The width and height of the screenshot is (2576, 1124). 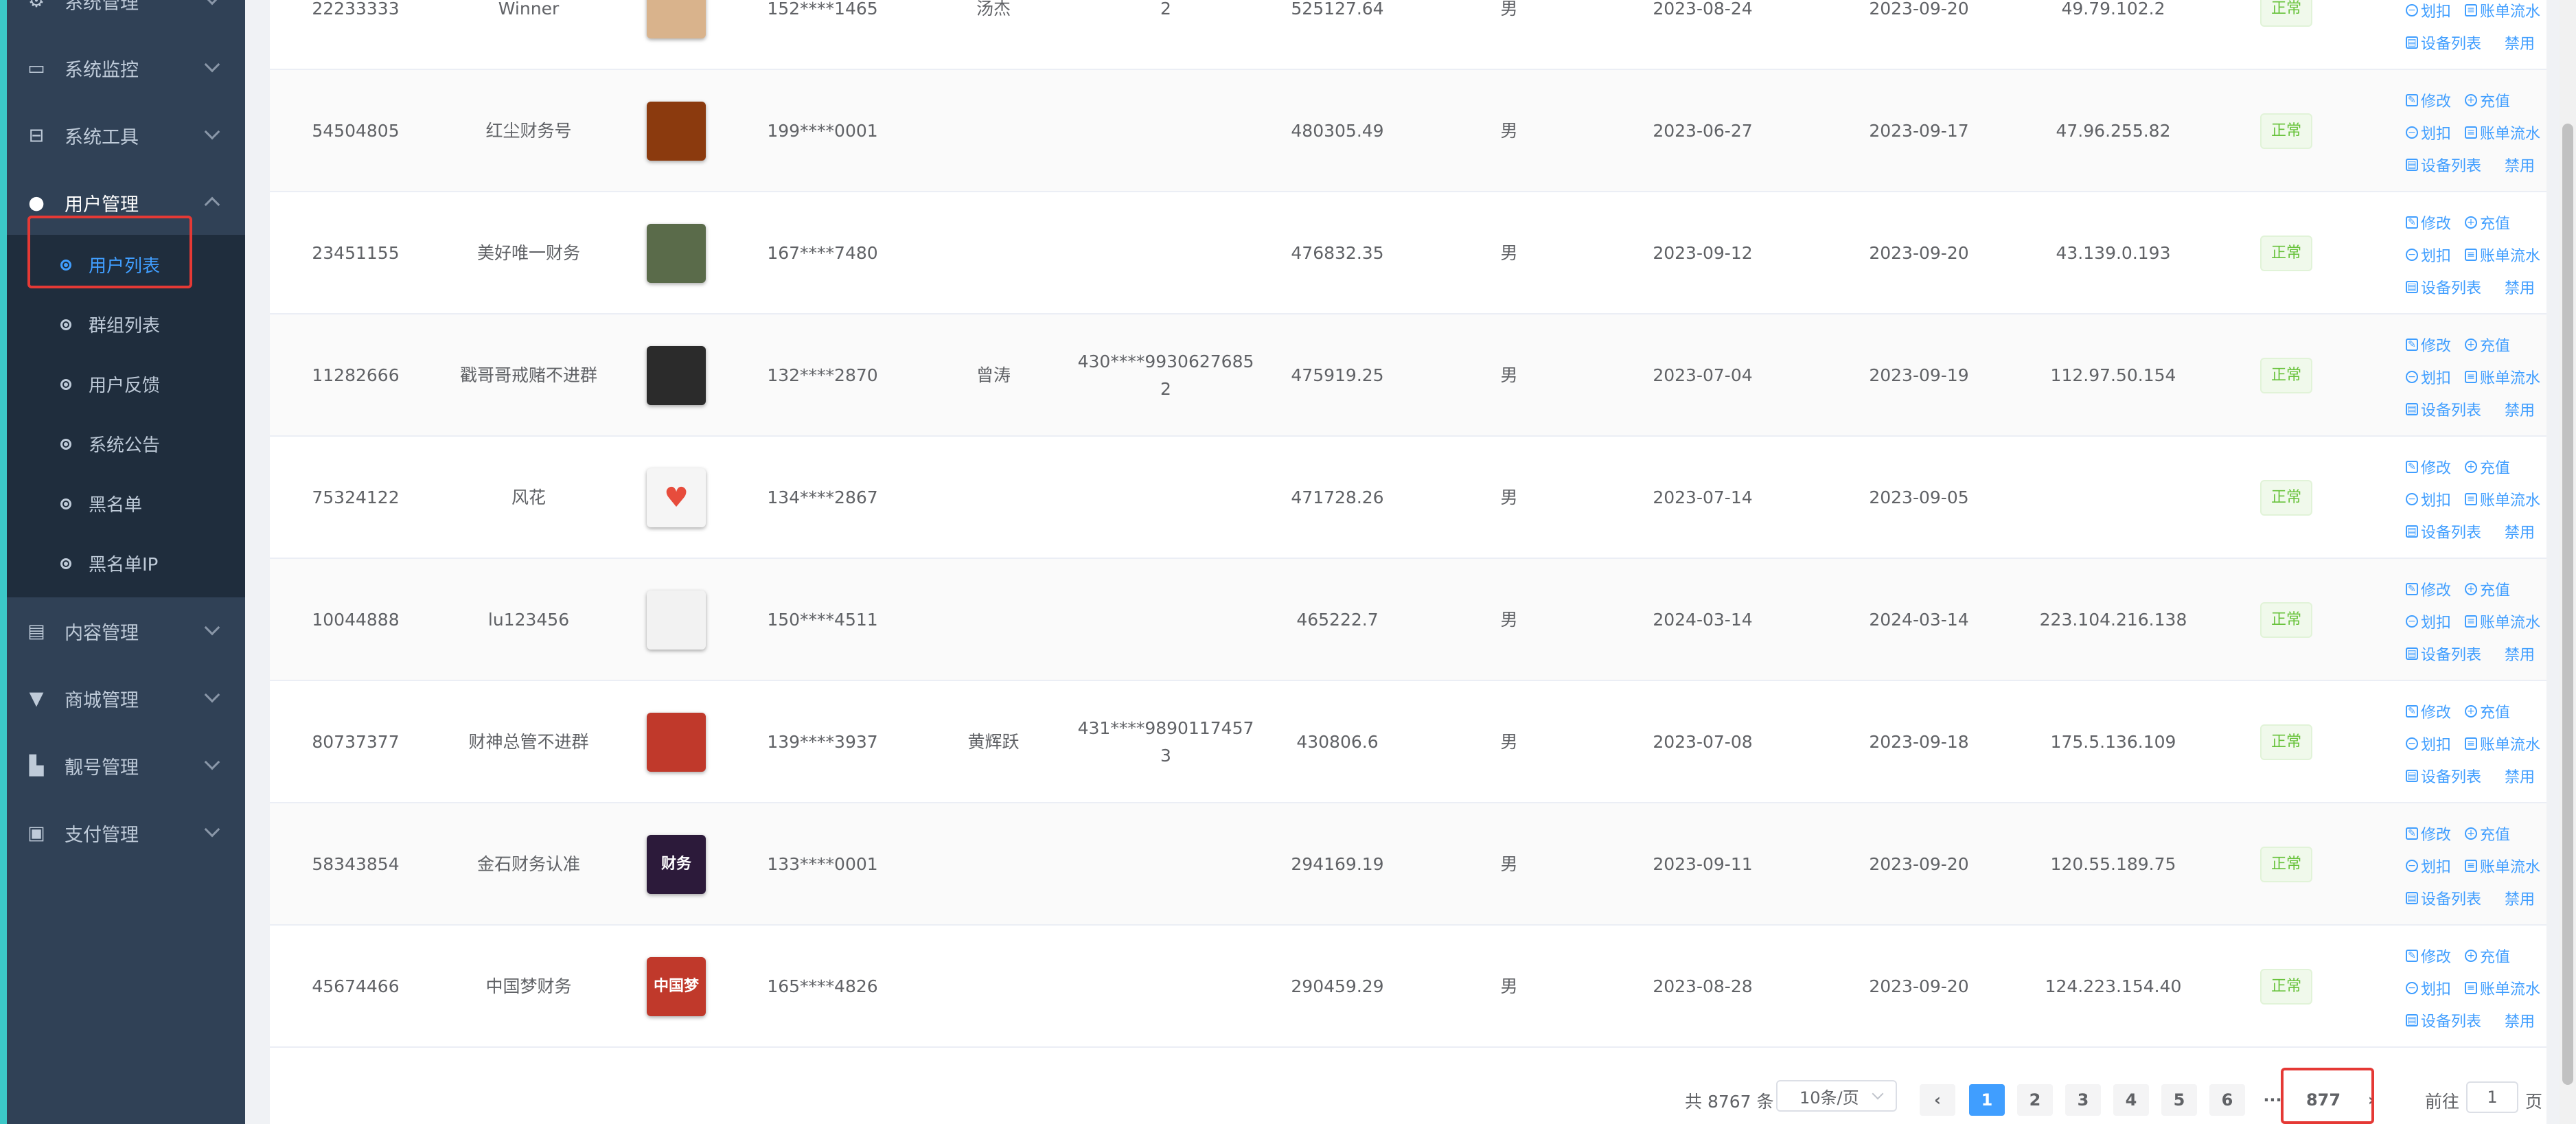 I want to click on avatar: 财务, so click(x=676, y=864).